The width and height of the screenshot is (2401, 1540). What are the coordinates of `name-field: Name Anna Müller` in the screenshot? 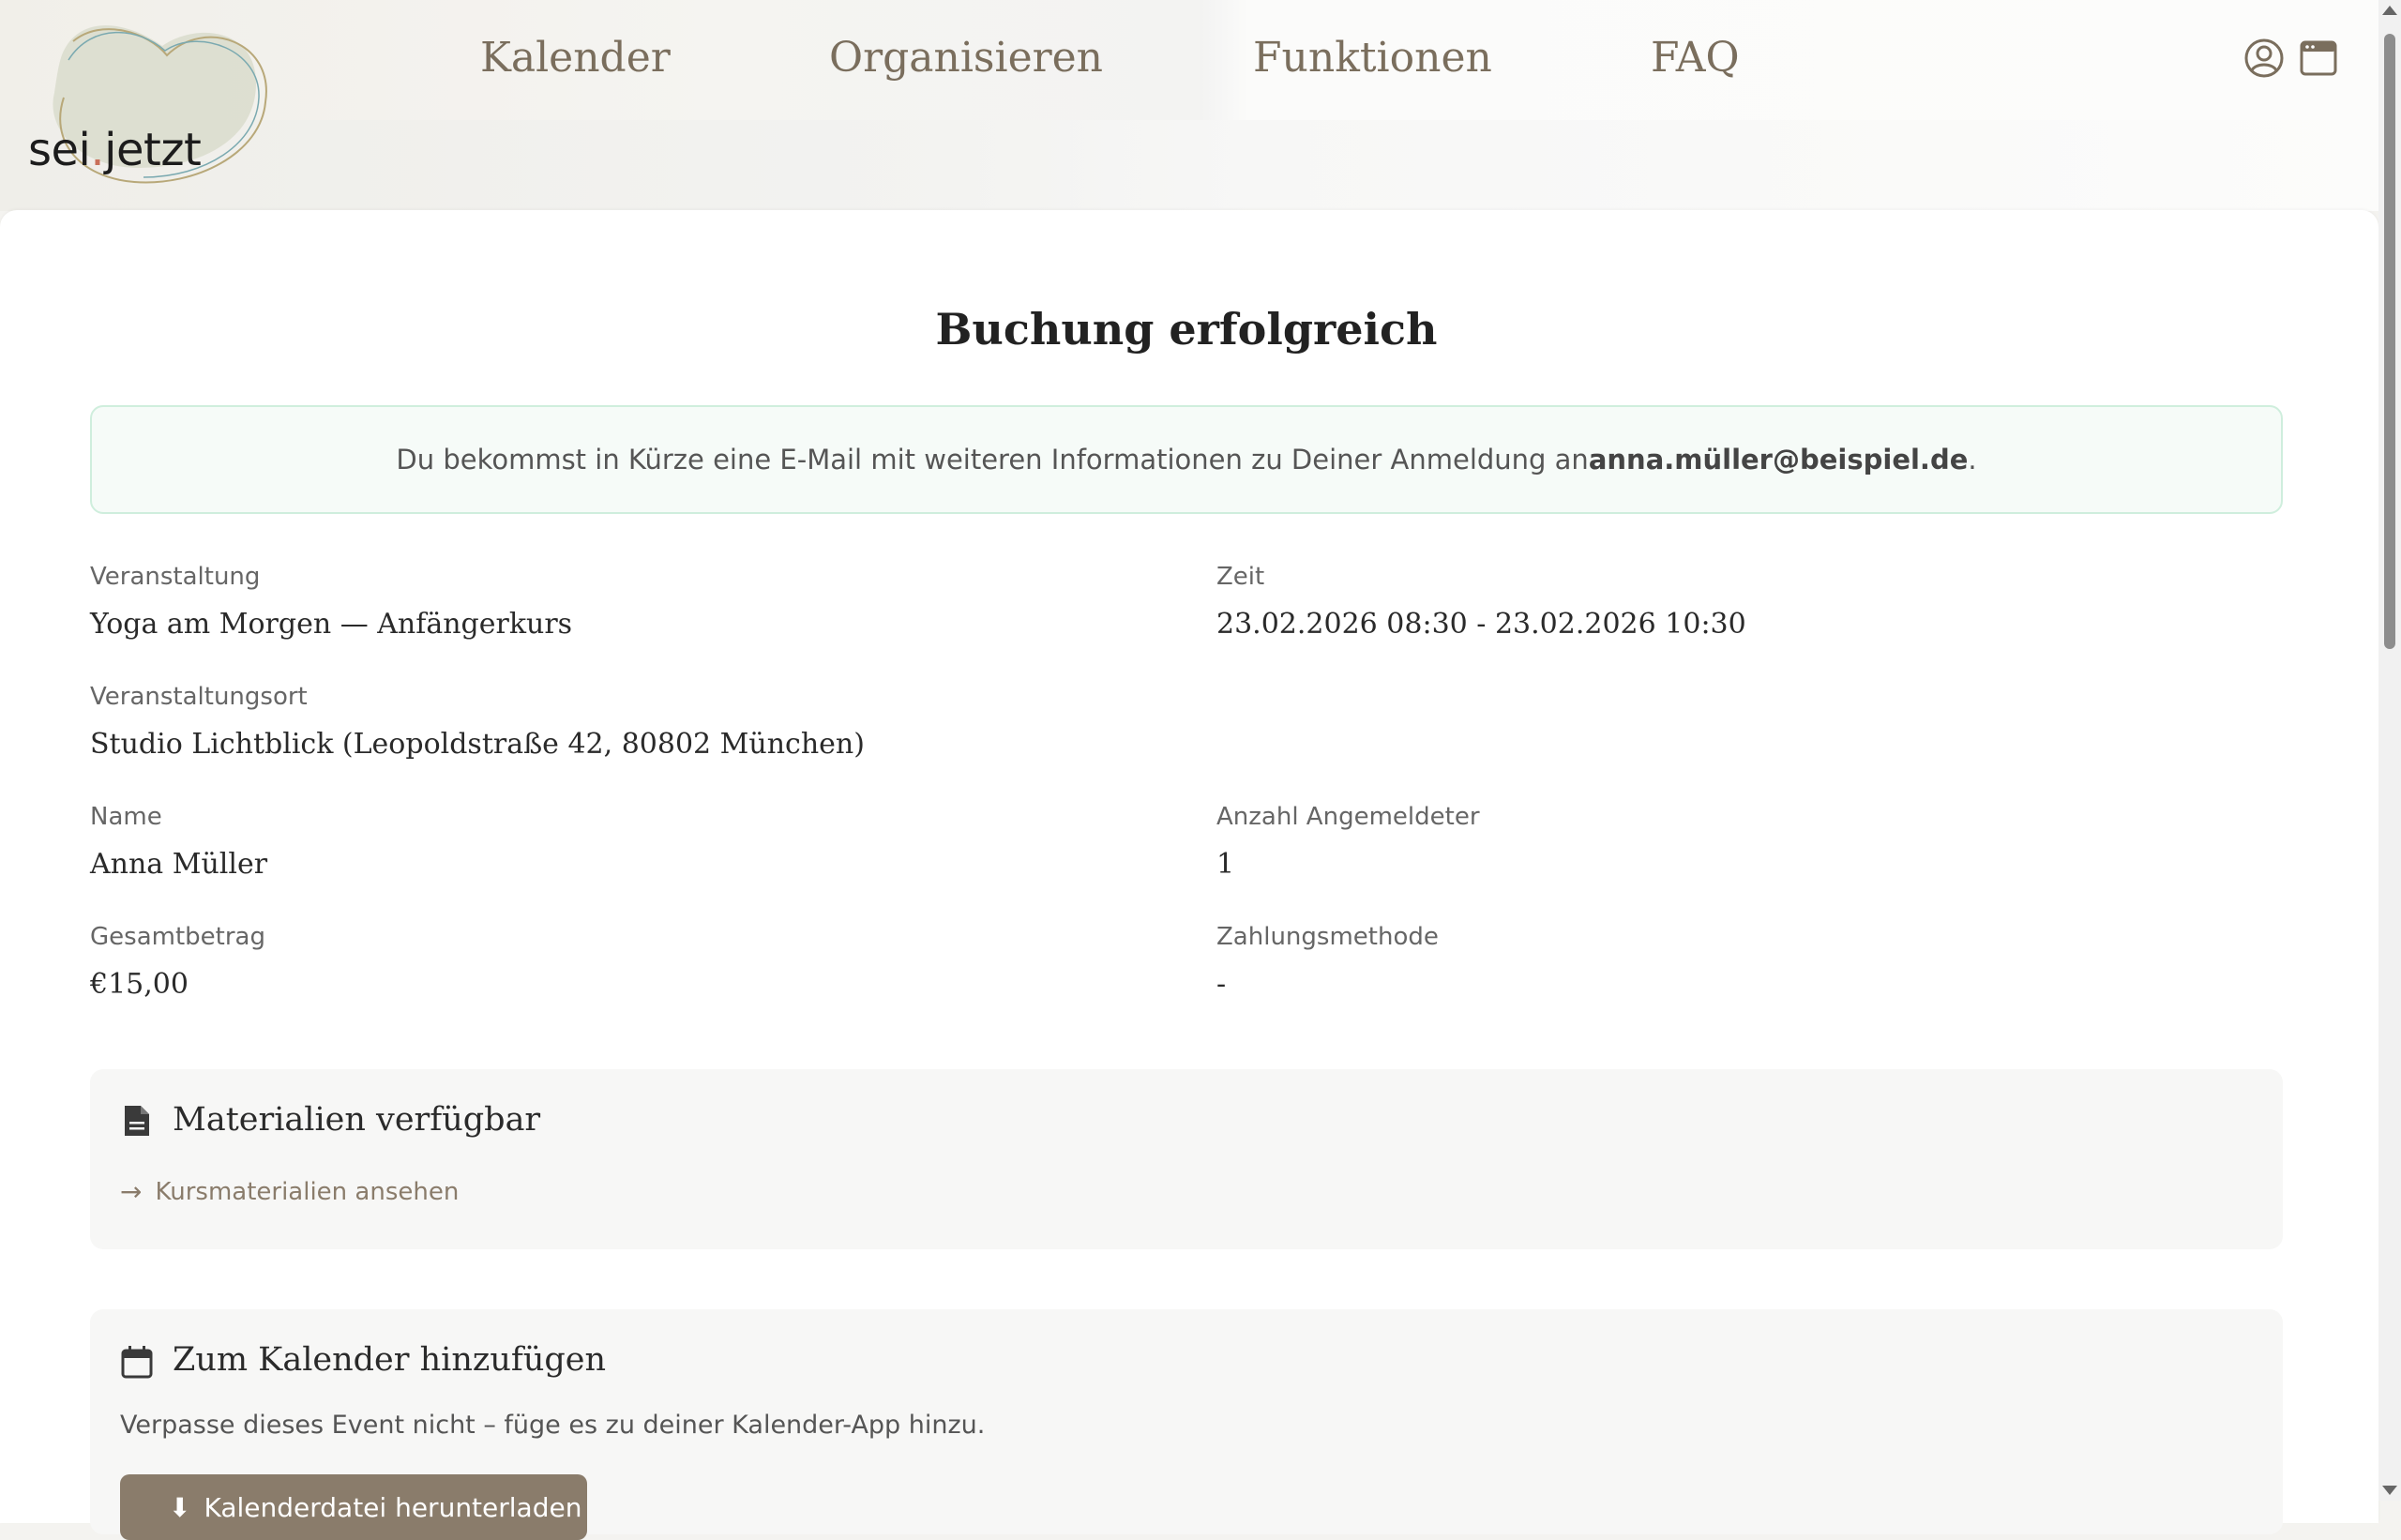 It's located at (178, 842).